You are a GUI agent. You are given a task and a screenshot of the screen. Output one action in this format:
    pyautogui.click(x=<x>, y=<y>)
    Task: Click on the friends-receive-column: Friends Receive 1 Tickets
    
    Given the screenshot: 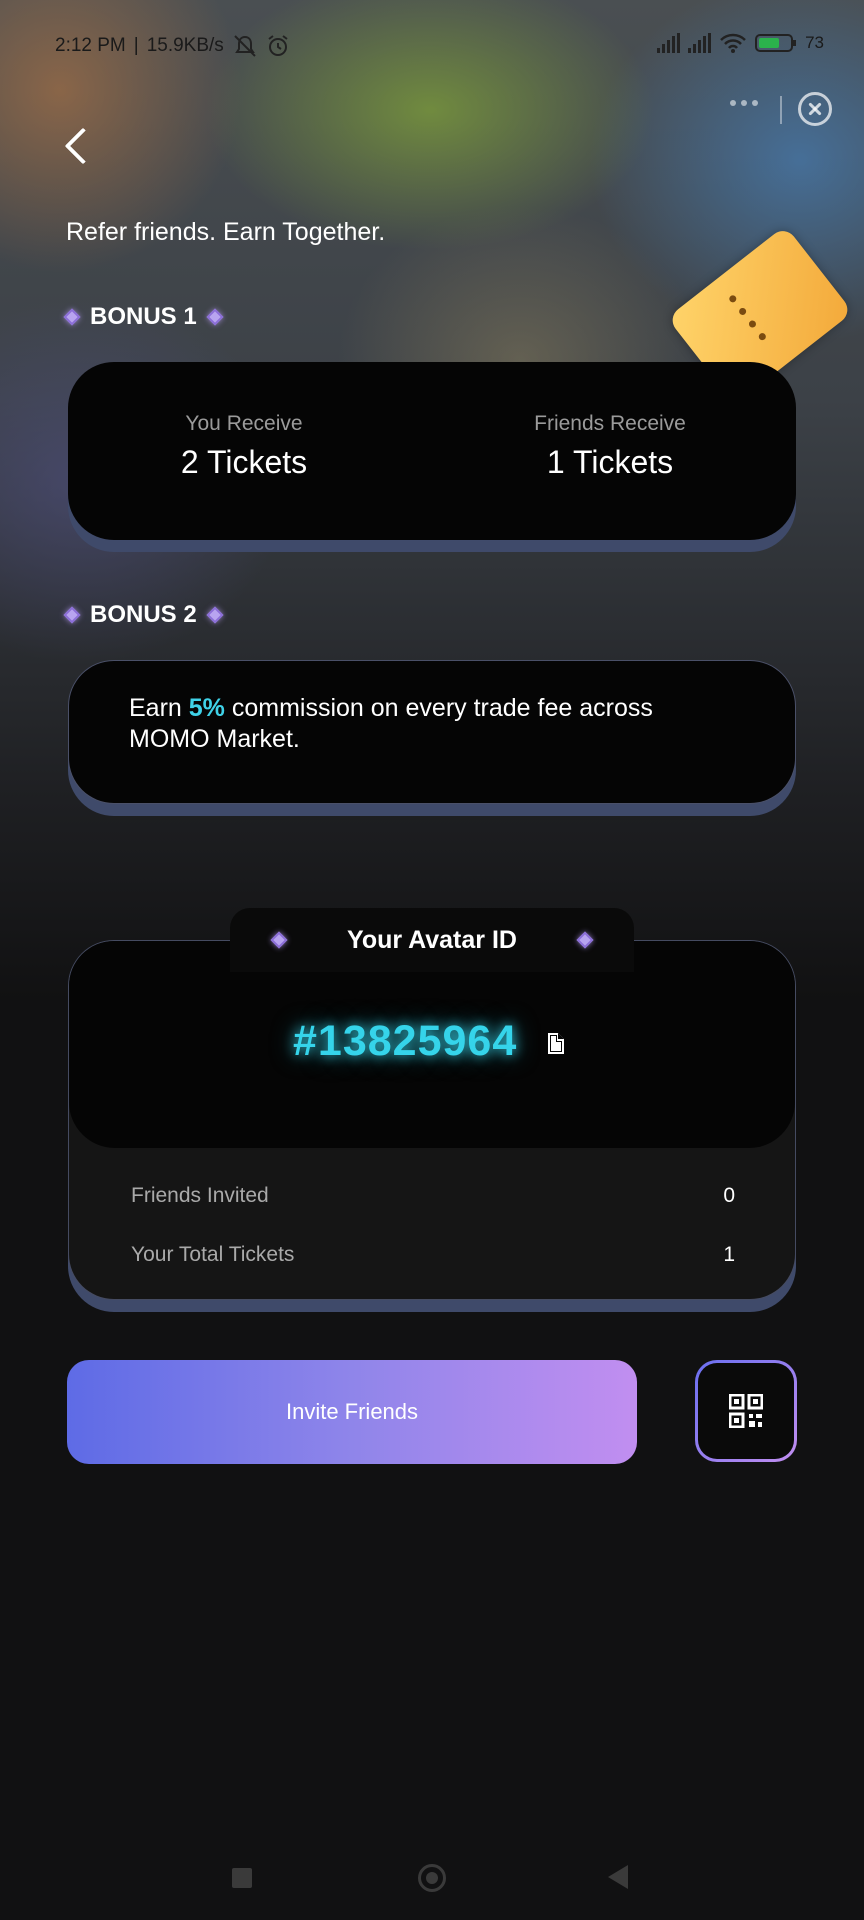 What is the action you would take?
    pyautogui.click(x=610, y=446)
    